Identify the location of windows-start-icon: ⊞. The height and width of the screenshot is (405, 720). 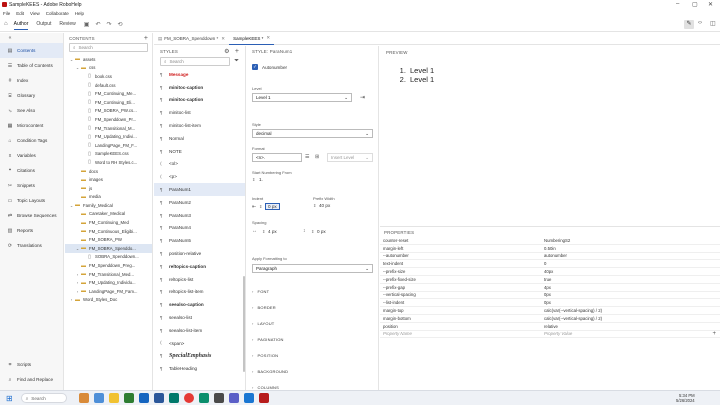
(9, 398).